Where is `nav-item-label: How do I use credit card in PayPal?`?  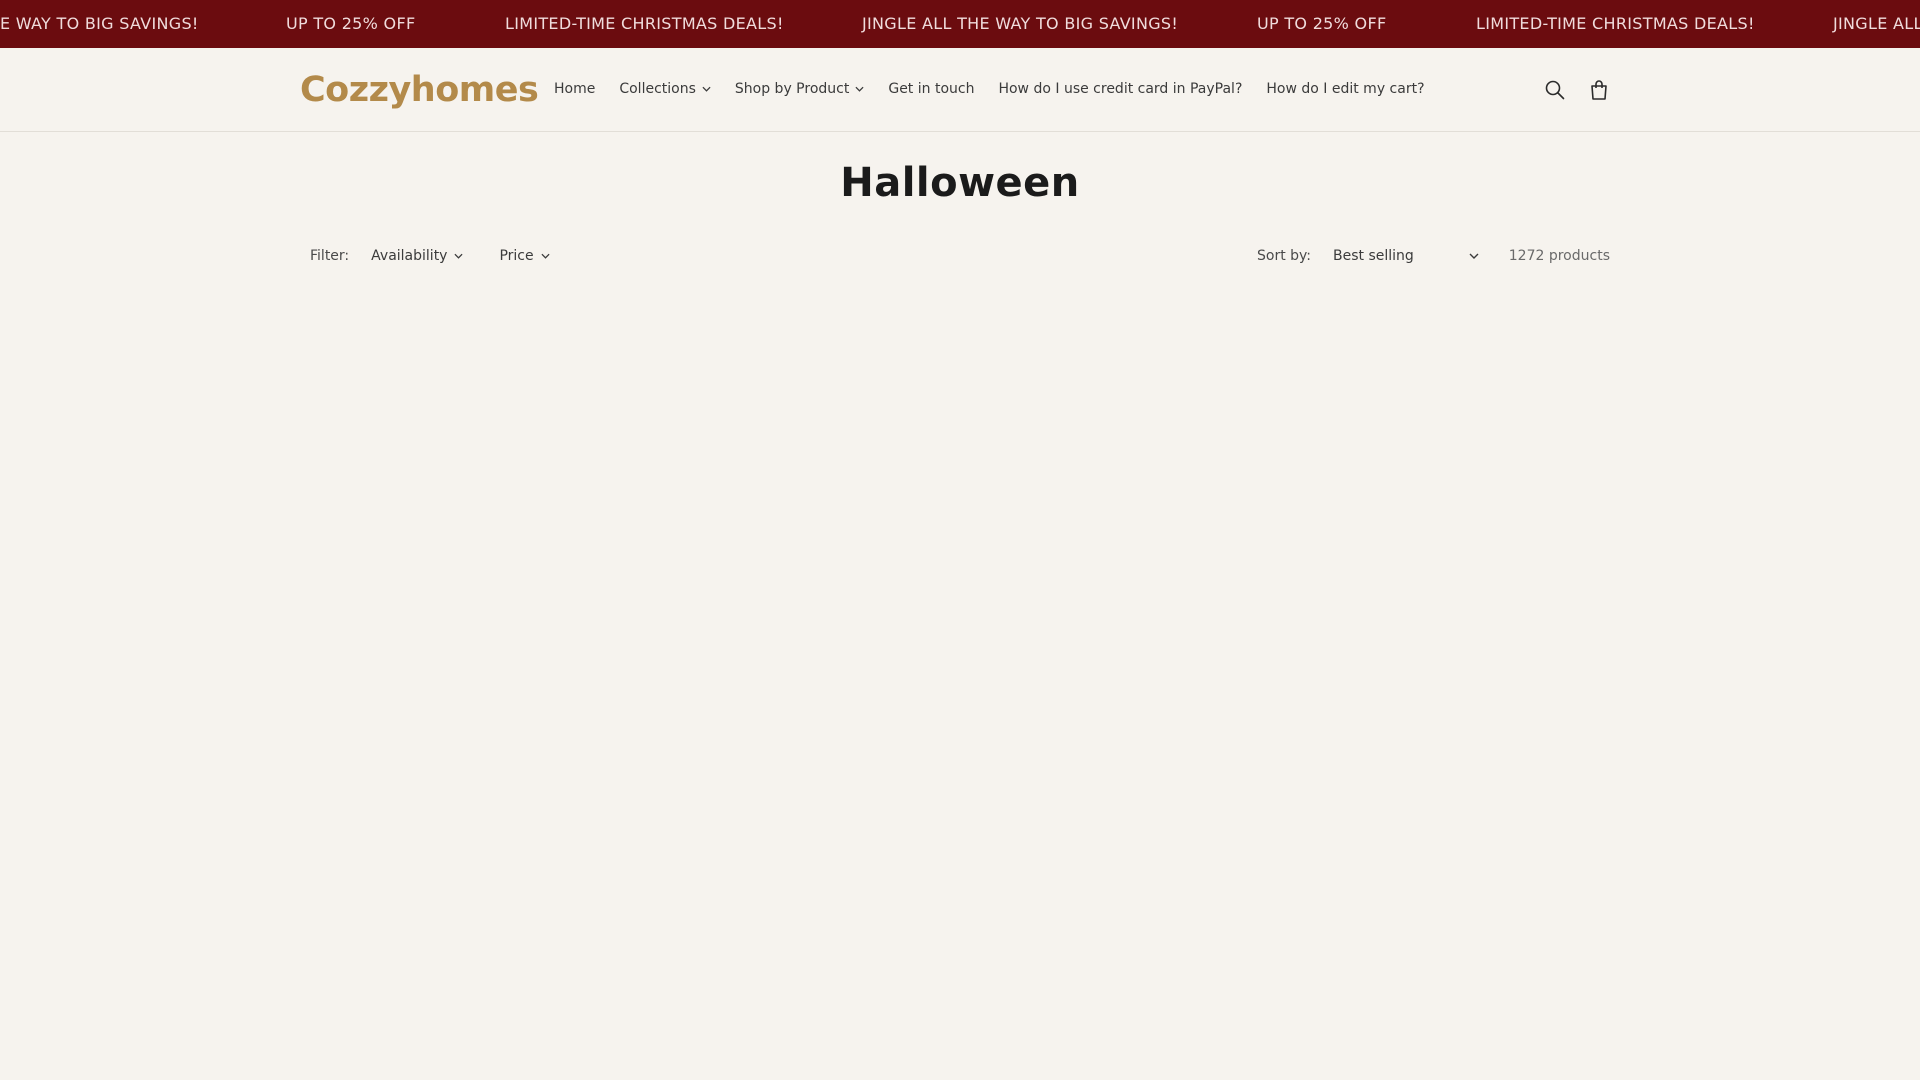 nav-item-label: How do I use credit card in PayPal? is located at coordinates (1120, 89).